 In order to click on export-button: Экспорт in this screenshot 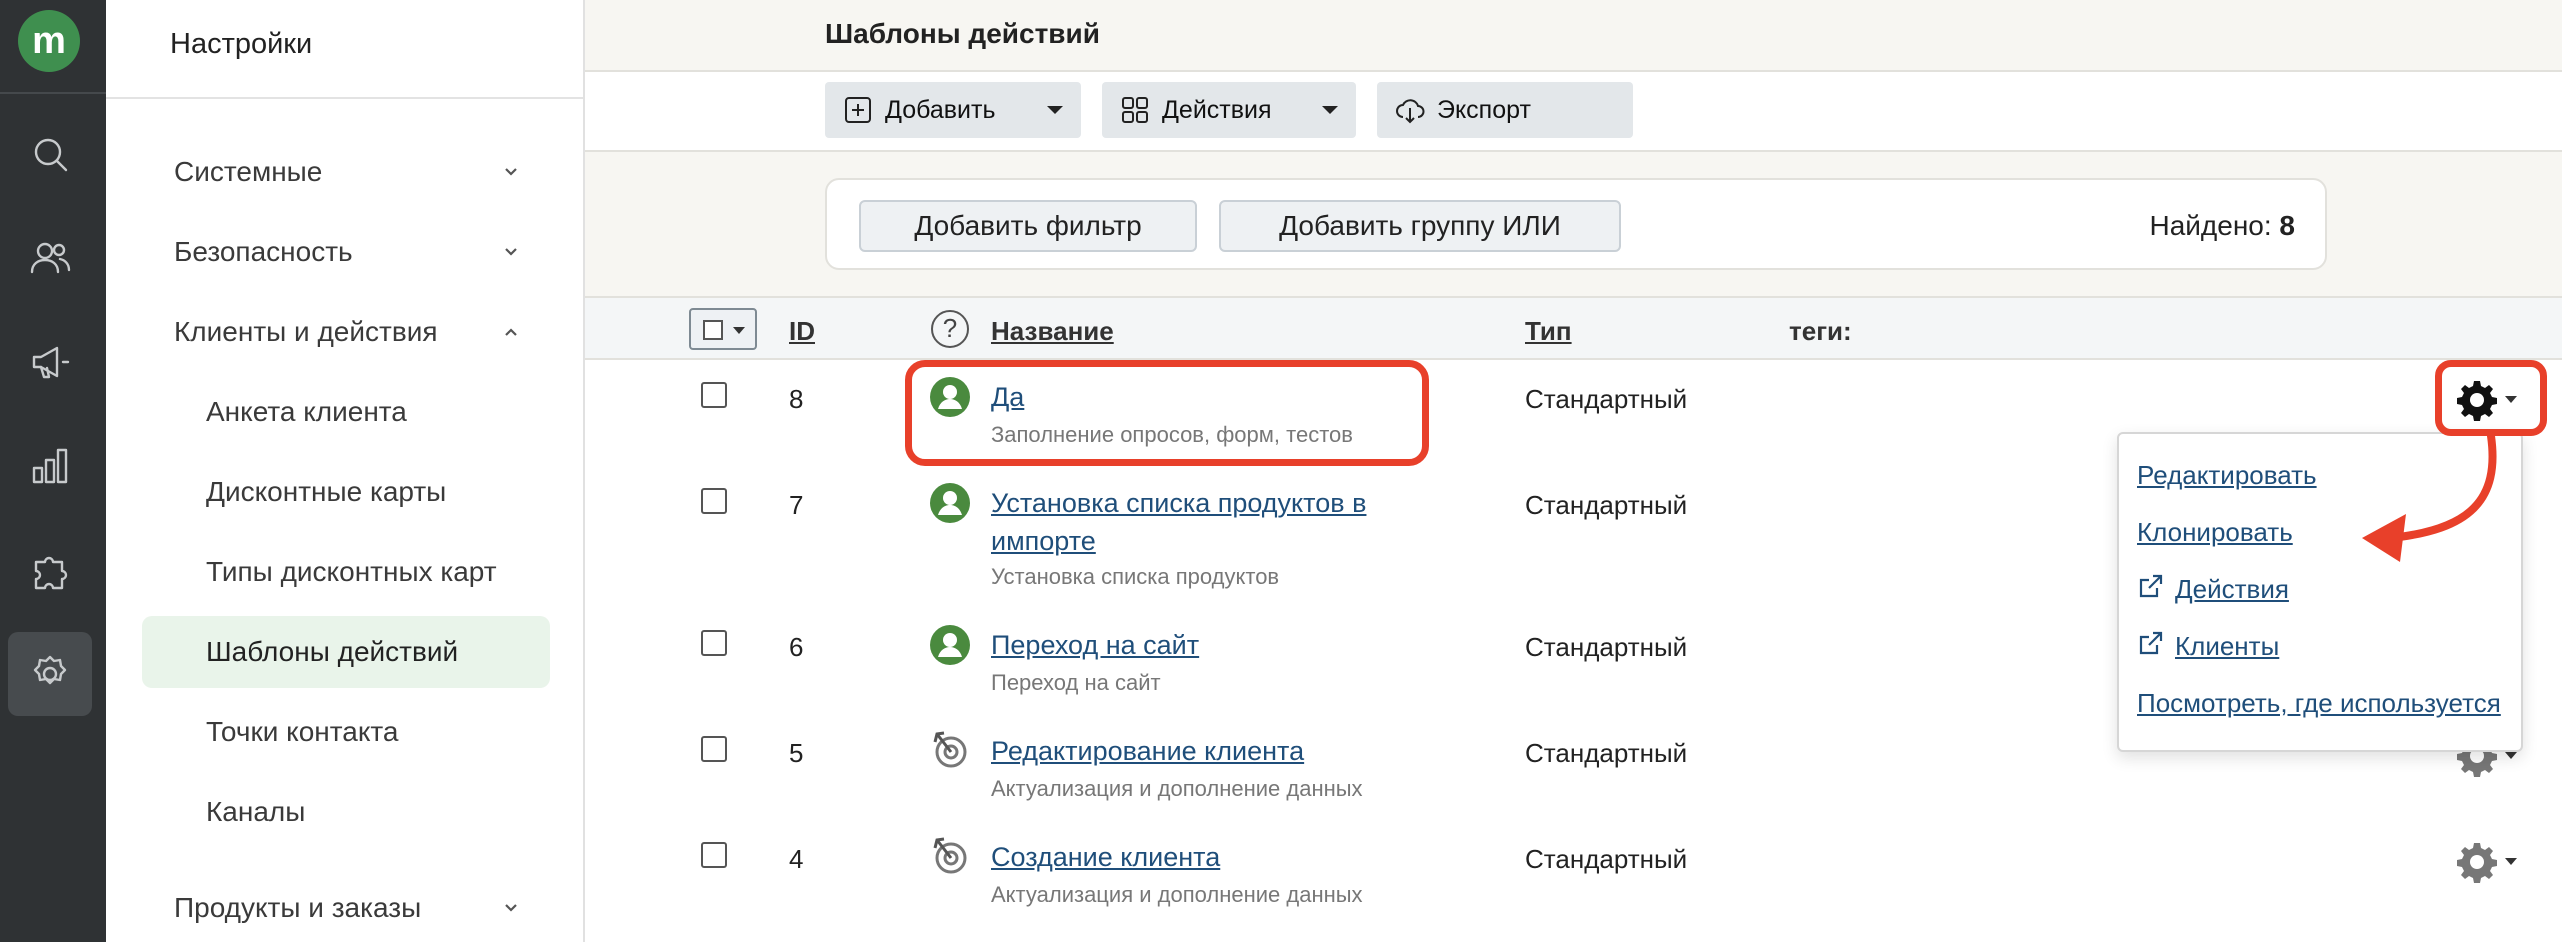, I will do `click(1505, 110)`.